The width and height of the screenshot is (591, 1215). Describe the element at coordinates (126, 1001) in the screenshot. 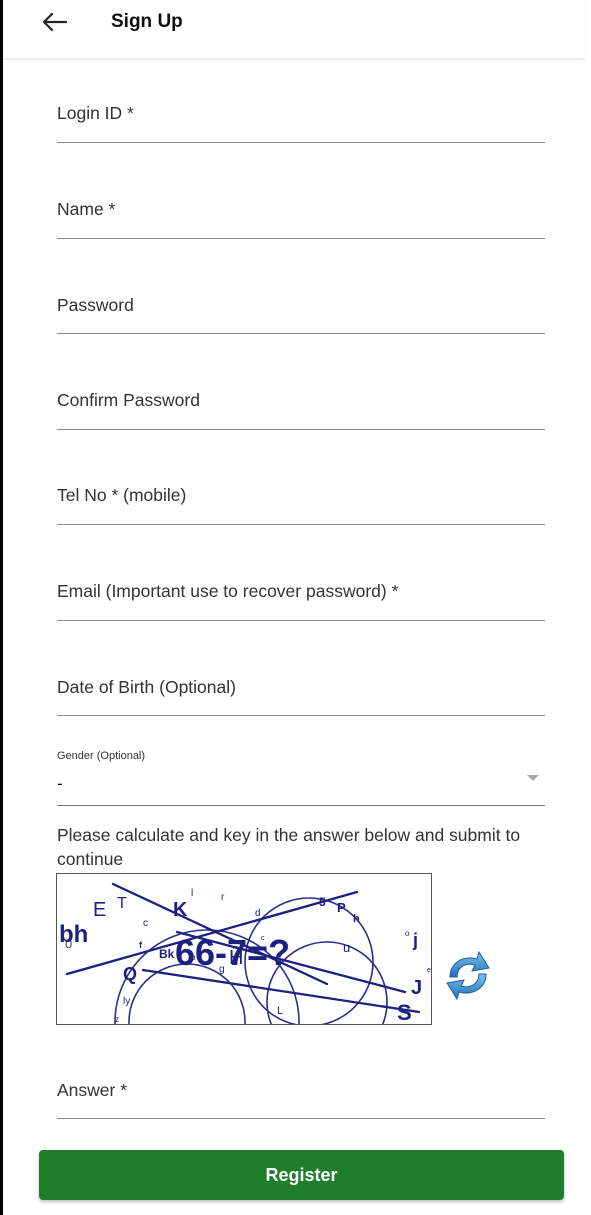

I see `svg-text: ly` at that location.